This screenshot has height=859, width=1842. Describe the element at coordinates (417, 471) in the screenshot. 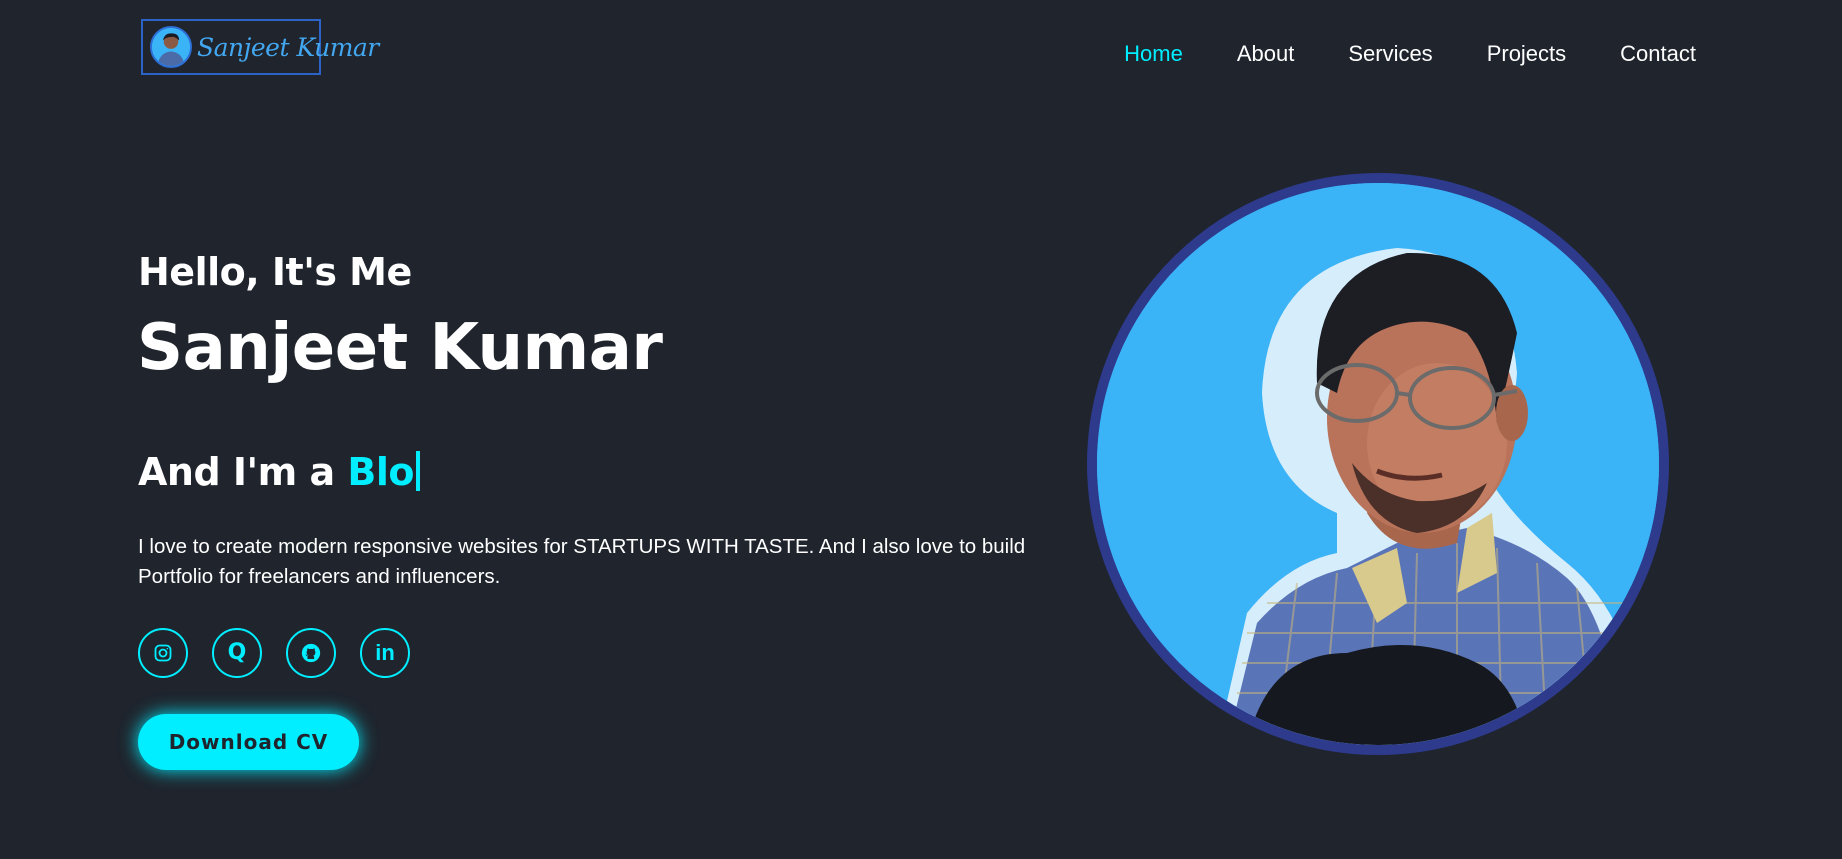

I see `typing-cursor` at that location.